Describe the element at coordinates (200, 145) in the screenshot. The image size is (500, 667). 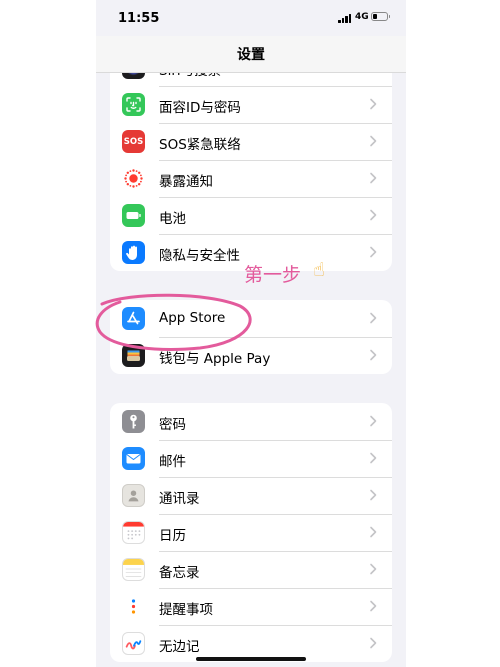
I see `settings-item-label: SOS紧急联络` at that location.